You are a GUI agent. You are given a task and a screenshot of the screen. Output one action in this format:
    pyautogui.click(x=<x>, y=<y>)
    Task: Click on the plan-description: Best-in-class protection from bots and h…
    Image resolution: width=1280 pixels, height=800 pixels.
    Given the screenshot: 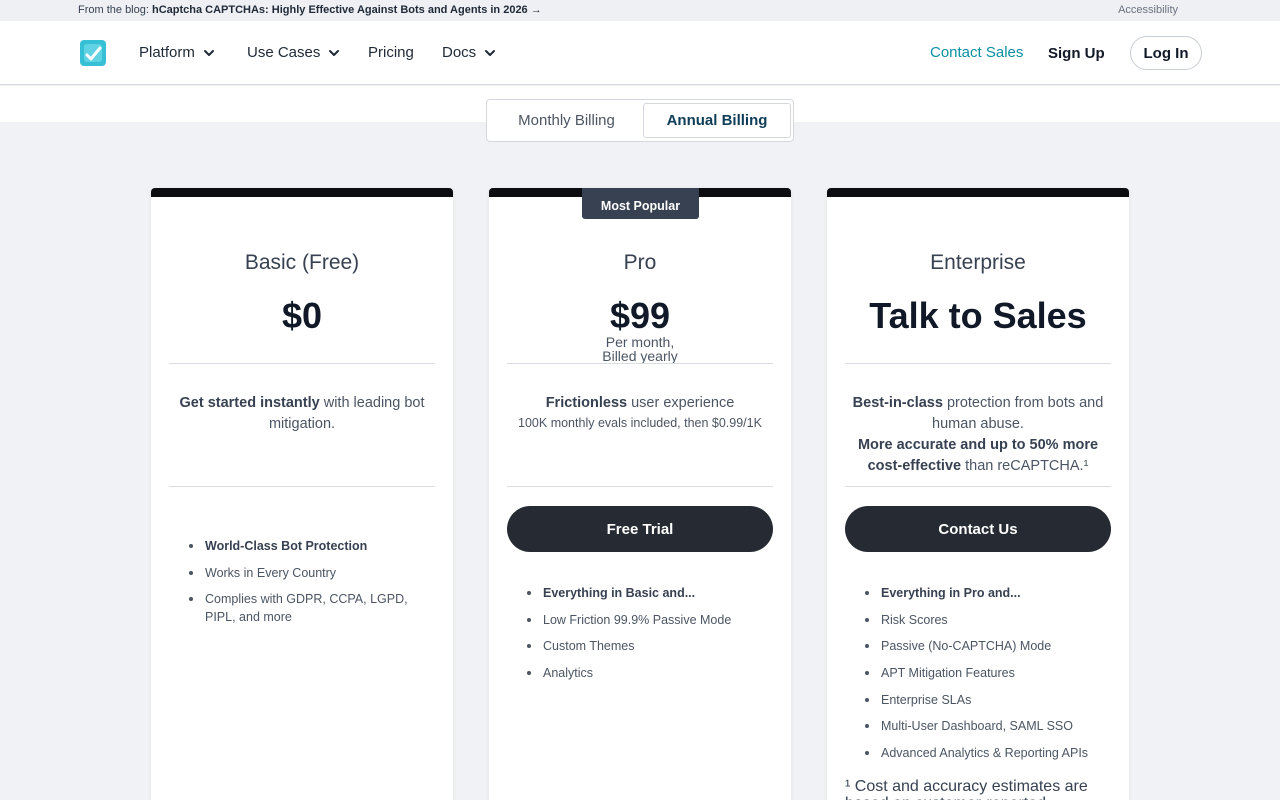 What is the action you would take?
    pyautogui.click(x=978, y=435)
    